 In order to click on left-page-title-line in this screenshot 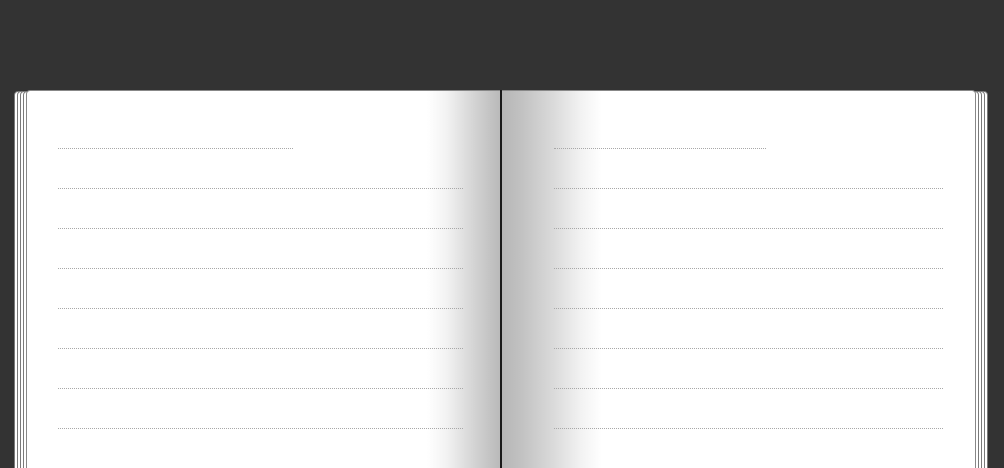, I will do `click(175, 148)`.